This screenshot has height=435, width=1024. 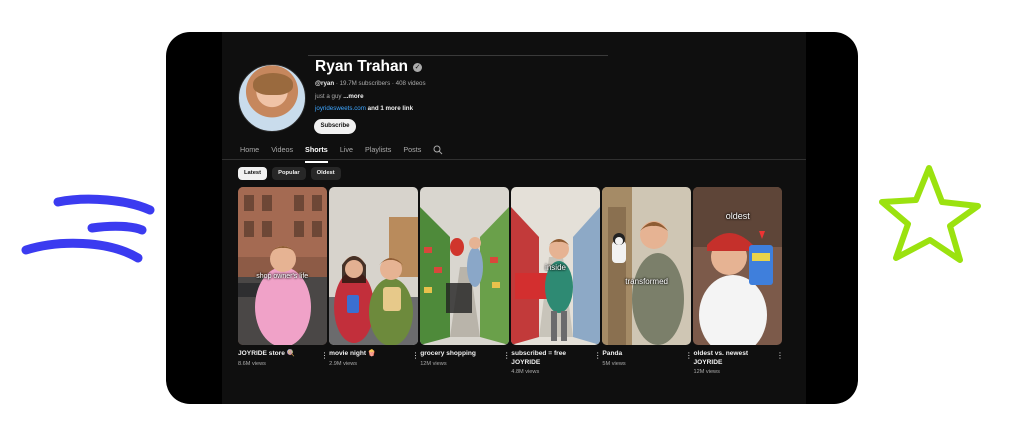 What do you see at coordinates (464, 354) in the screenshot?
I see `short-title: grocery shopping` at bounding box center [464, 354].